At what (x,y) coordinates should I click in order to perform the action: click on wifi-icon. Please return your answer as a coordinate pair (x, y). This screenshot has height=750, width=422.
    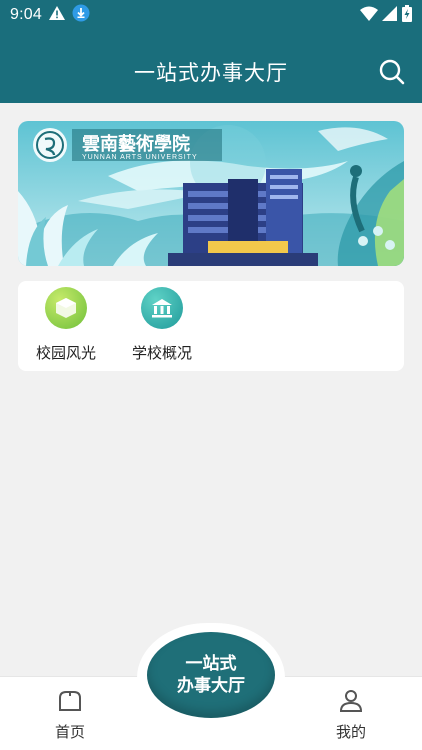
    Looking at the image, I should click on (369, 15).